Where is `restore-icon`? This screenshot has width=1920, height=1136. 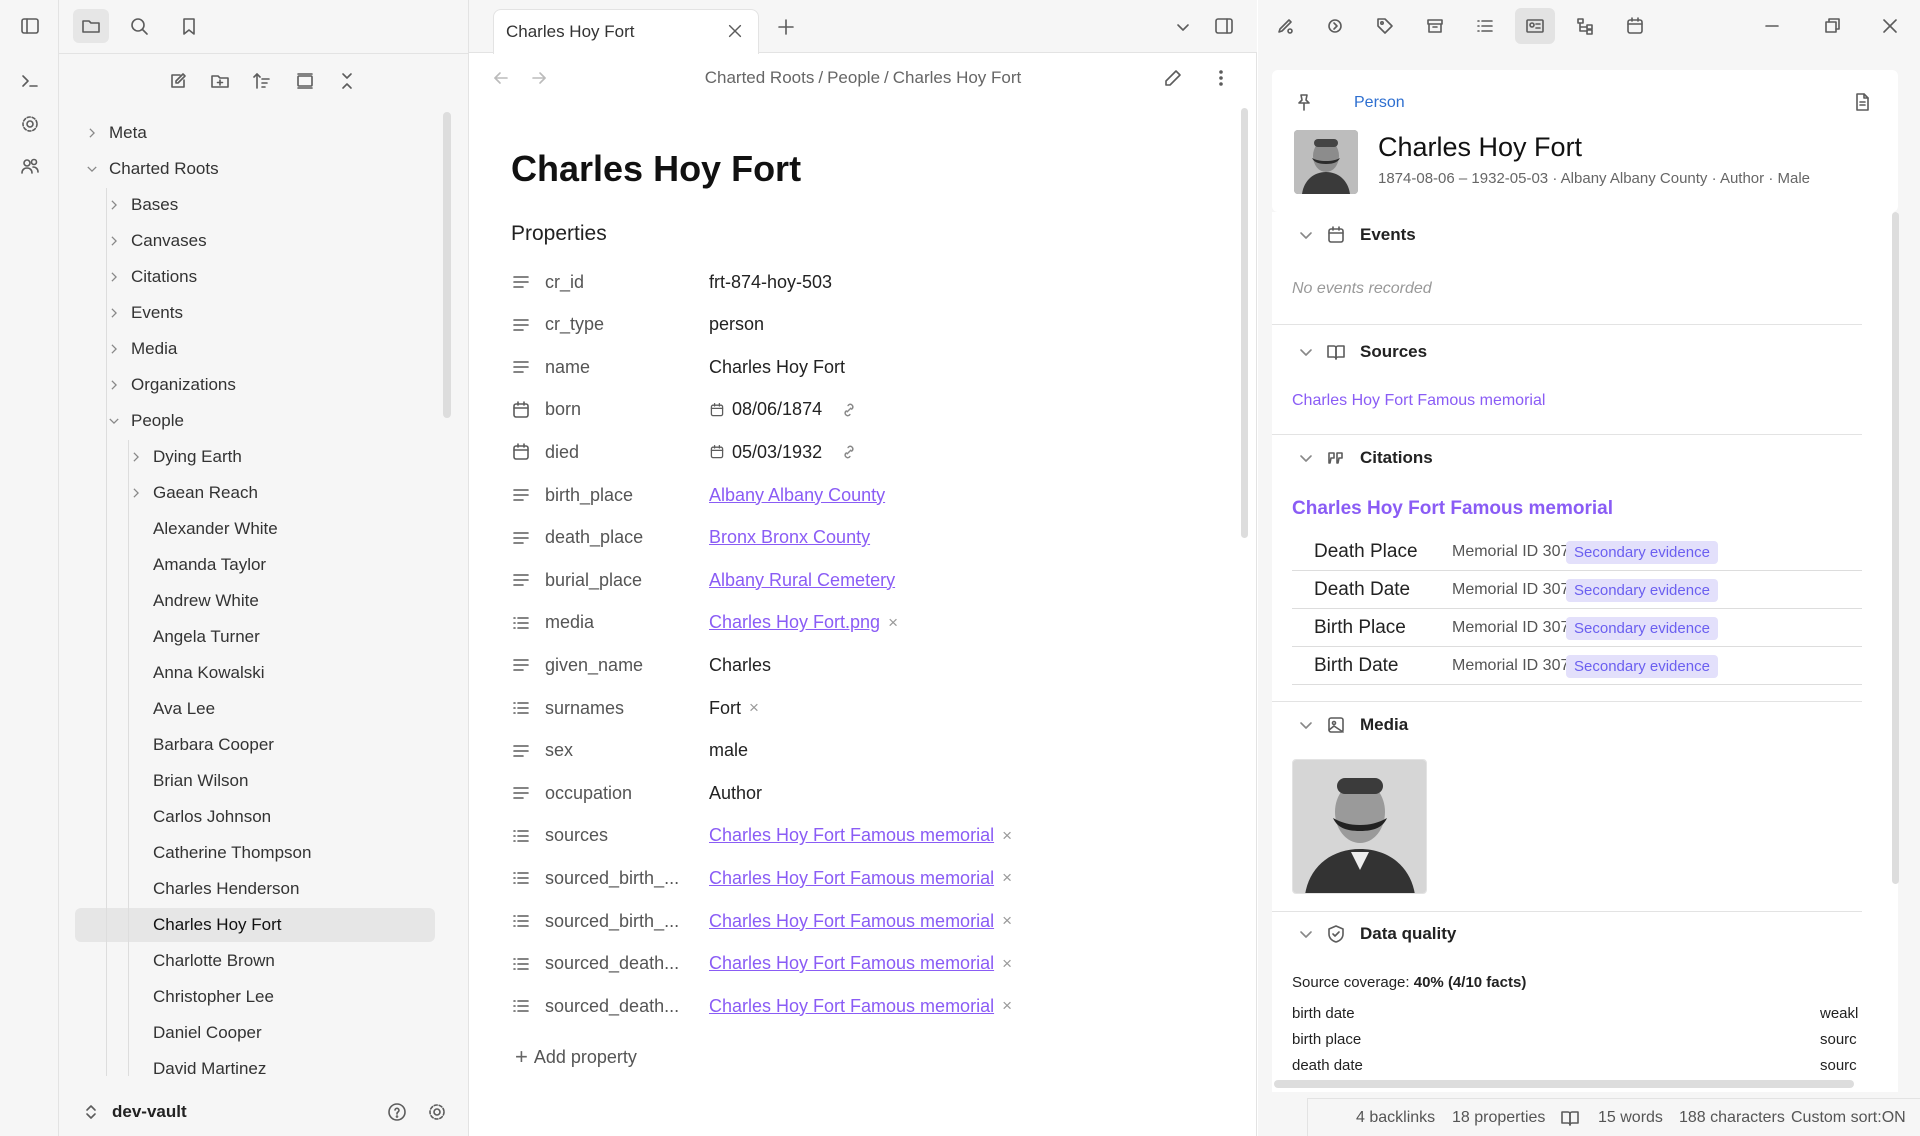 restore-icon is located at coordinates (1832, 26).